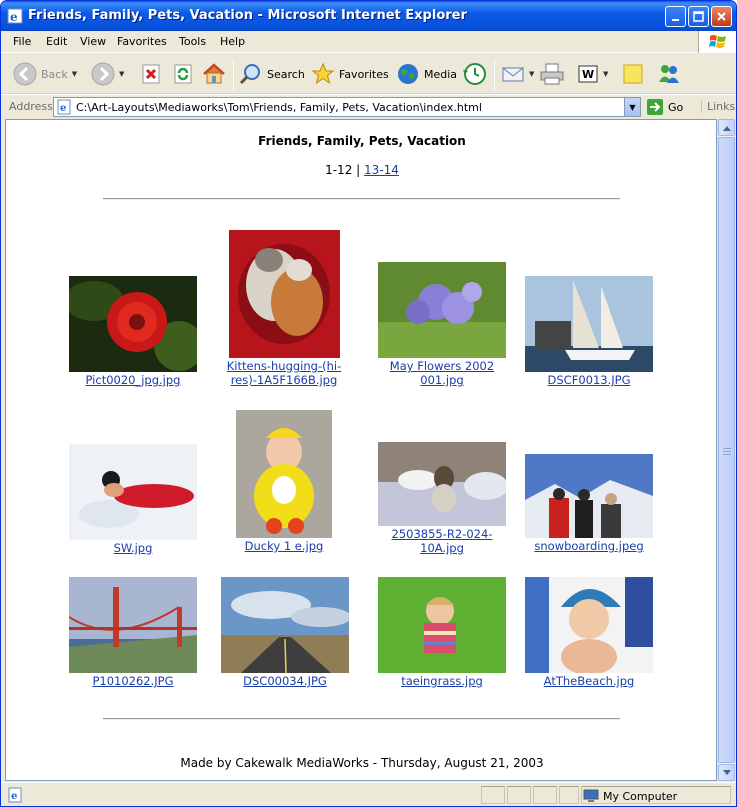  I want to click on gallery-item: Kittens-hugging-(hi-res)-1A5F166B.jpg, so click(284, 308).